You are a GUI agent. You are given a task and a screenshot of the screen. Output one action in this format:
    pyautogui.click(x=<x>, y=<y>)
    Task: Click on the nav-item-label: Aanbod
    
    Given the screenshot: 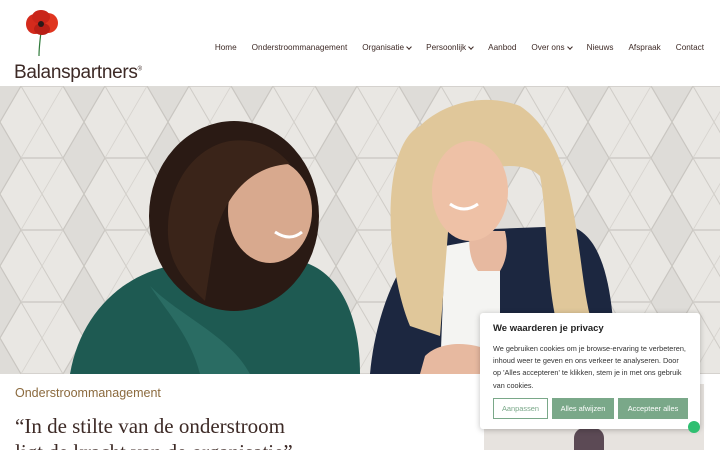 What is the action you would take?
    pyautogui.click(x=502, y=47)
    